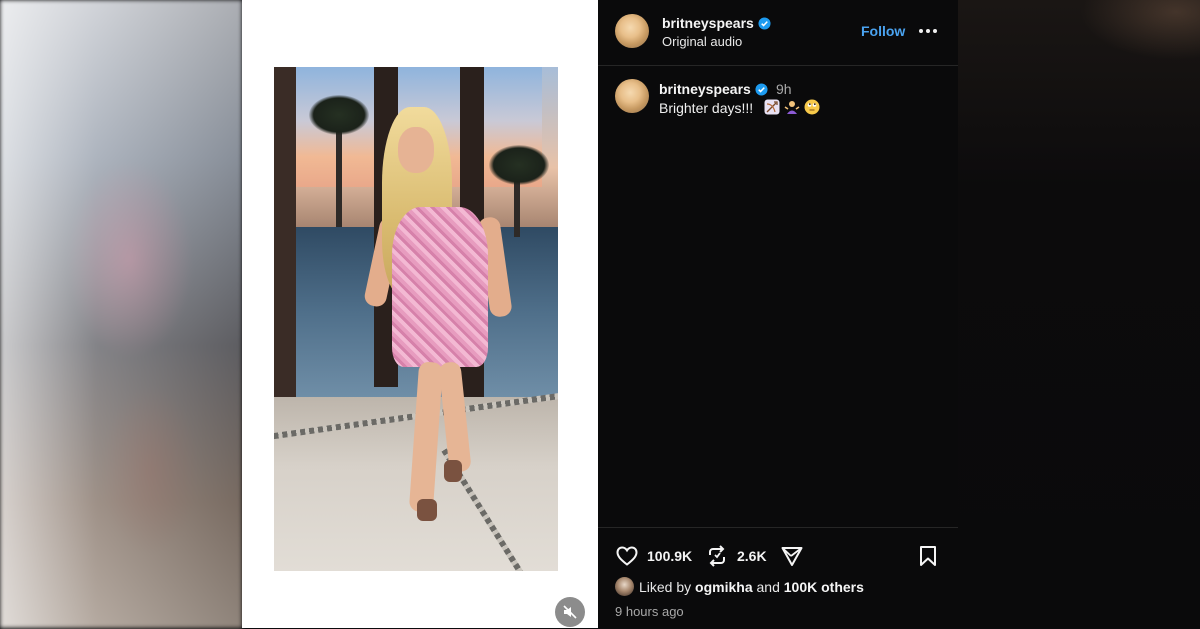  Describe the element at coordinates (632, 31) in the screenshot. I see `author-avatar` at that location.